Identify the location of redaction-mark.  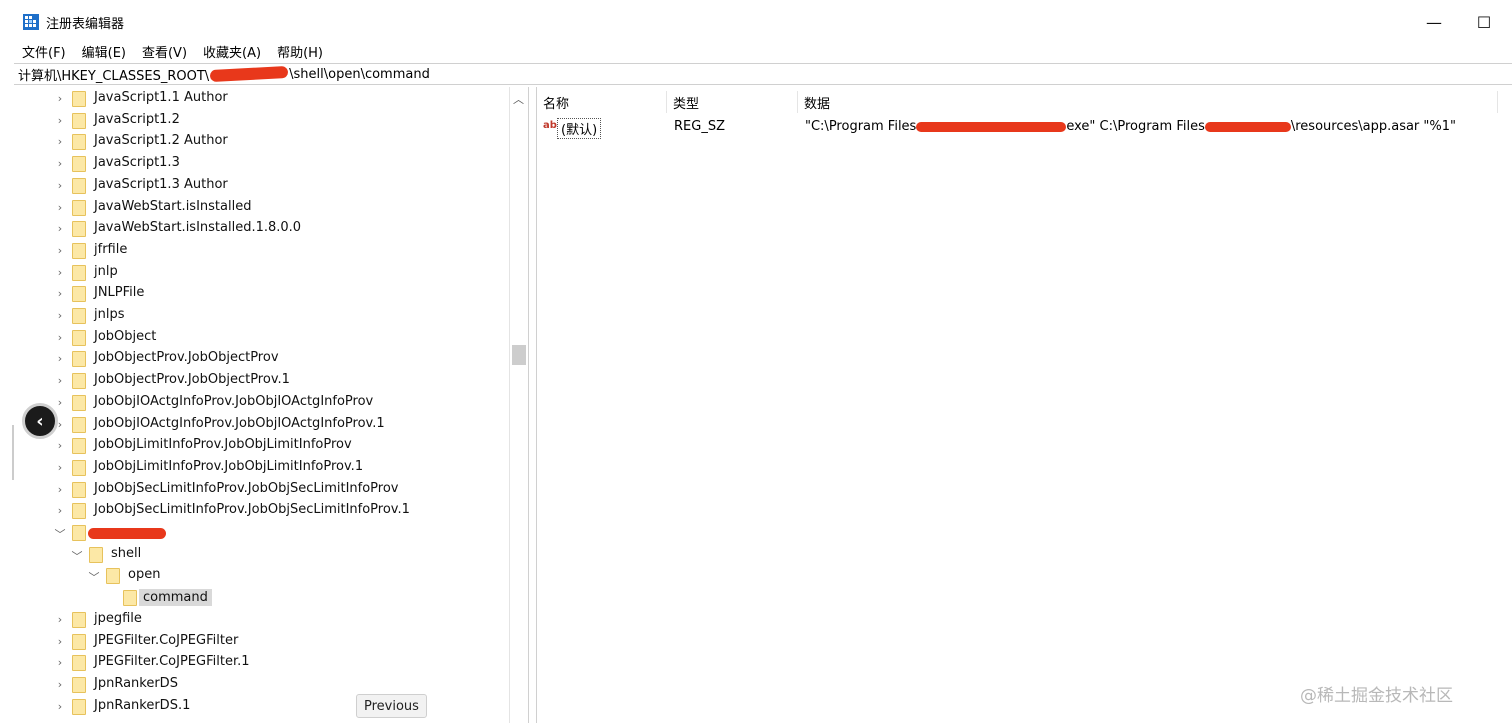
(249, 74).